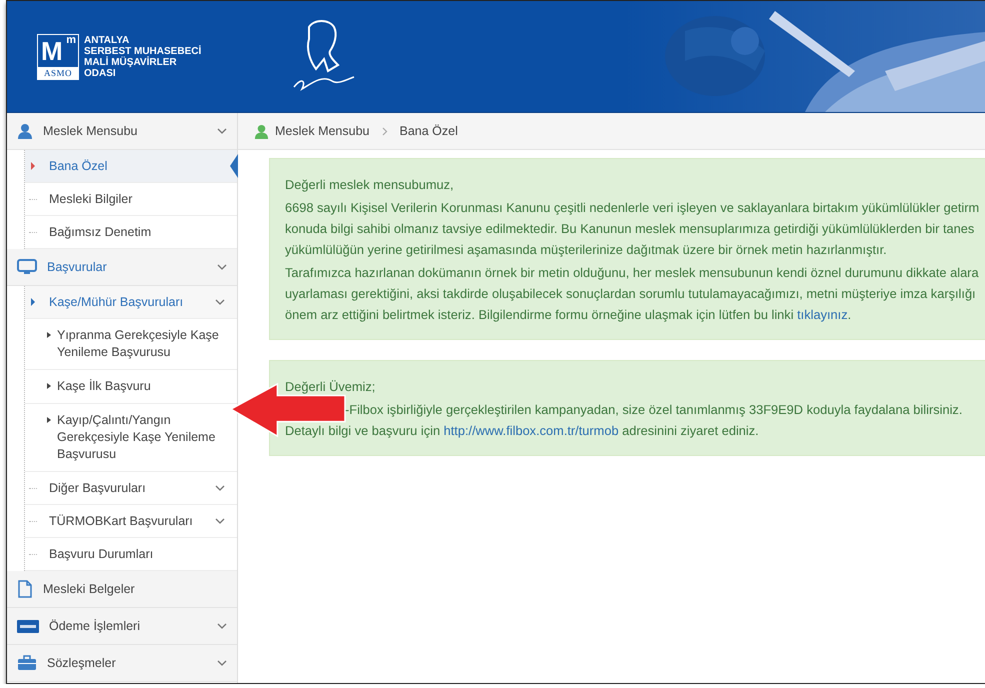 This screenshot has height=688, width=985. Describe the element at coordinates (330, 387) in the screenshot. I see `notice-greeting: Değerli Üvemiz;` at that location.